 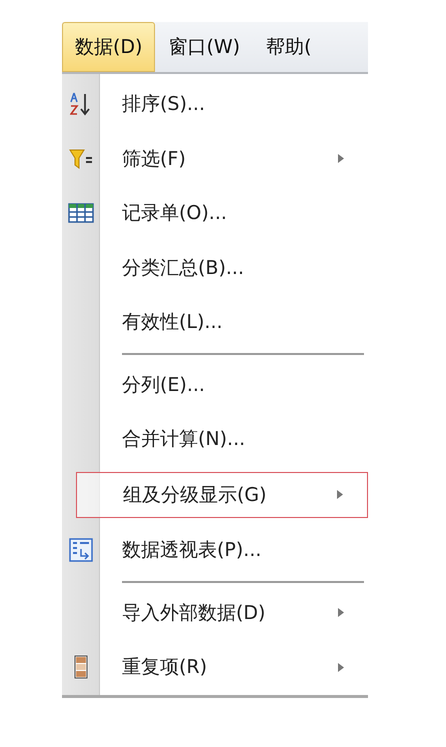 I want to click on filter-icon, so click(x=81, y=159).